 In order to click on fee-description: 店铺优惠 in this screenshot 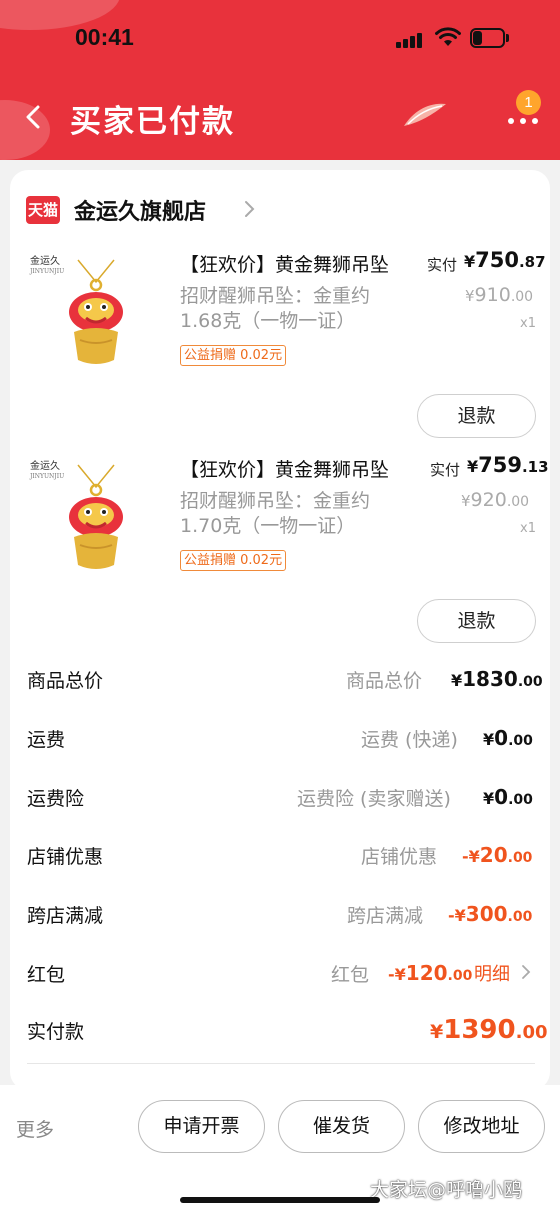, I will do `click(399, 857)`.